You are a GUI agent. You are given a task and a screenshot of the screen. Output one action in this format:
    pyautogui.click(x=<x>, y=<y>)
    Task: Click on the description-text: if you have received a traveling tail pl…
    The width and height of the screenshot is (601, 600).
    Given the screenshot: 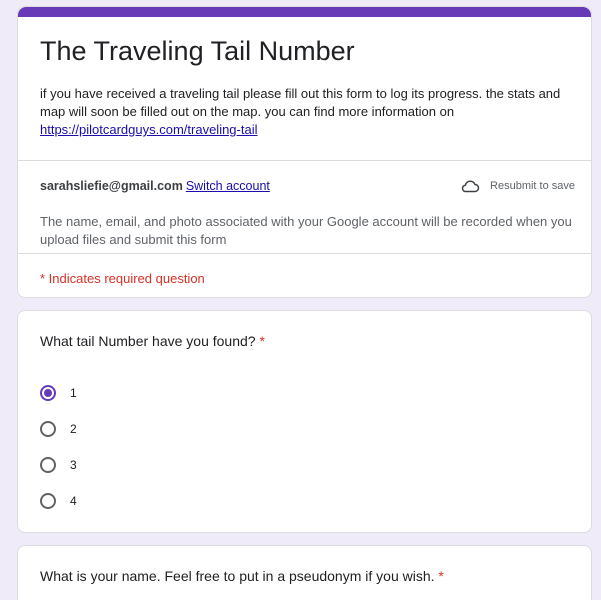 What is the action you would take?
    pyautogui.click(x=300, y=102)
    